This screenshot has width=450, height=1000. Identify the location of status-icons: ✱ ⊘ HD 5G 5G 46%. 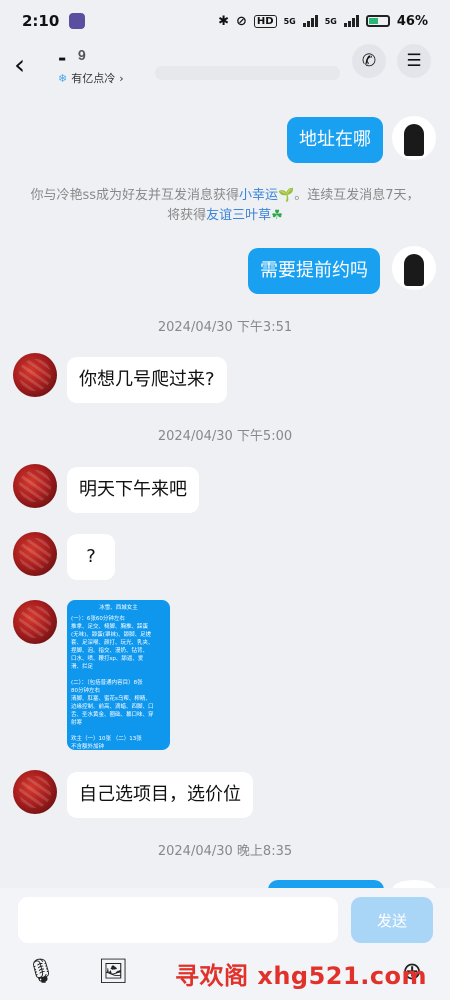
(323, 21).